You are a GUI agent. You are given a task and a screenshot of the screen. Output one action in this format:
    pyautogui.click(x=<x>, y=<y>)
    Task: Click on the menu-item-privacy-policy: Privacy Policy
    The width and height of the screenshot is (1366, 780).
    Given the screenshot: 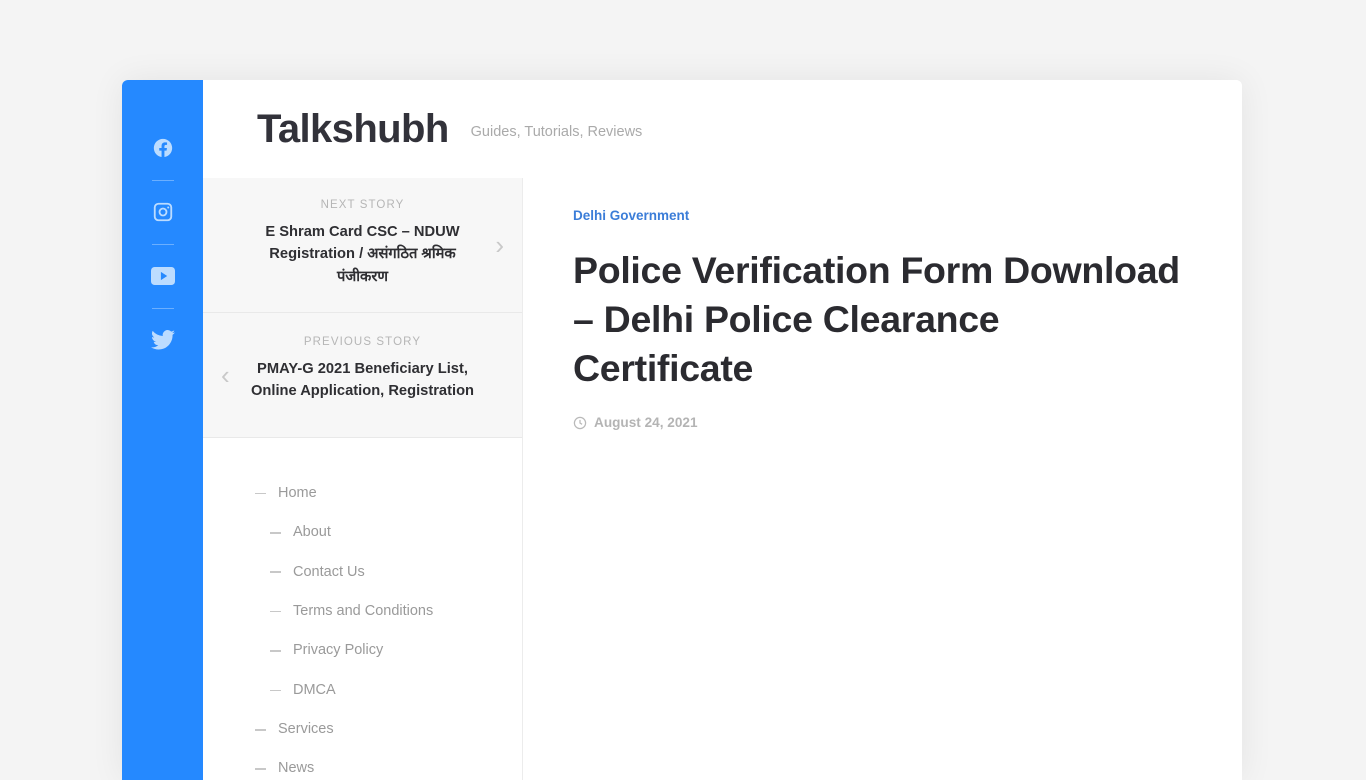 What is the action you would take?
    pyautogui.click(x=362, y=650)
    